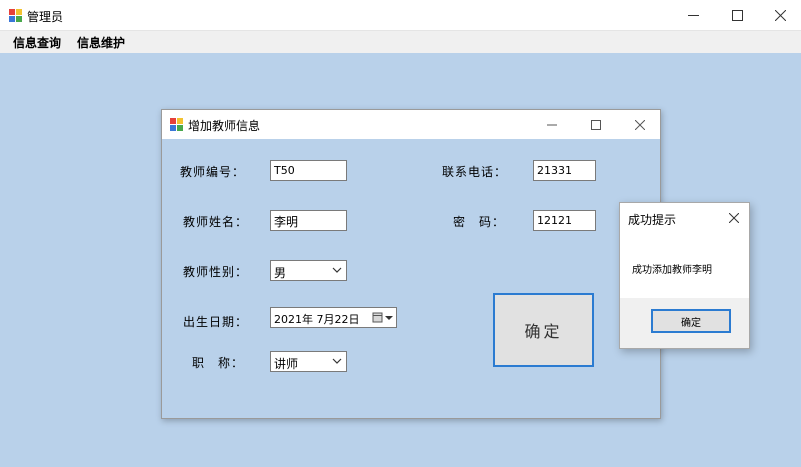 The image size is (801, 467). I want to click on title-rank-select-value: 讲师, so click(286, 364).